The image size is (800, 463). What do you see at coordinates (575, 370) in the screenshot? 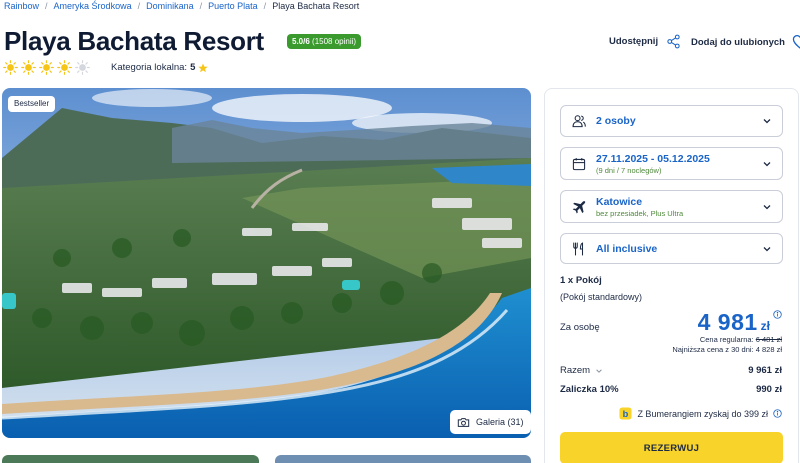
I see `total-label: Razem` at bounding box center [575, 370].